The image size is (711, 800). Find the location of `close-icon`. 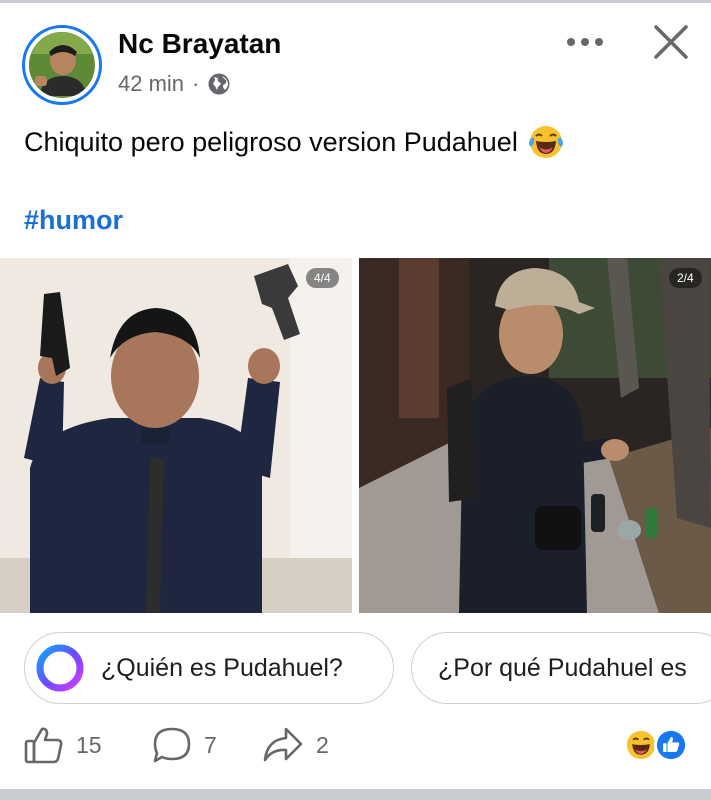

close-icon is located at coordinates (671, 42).